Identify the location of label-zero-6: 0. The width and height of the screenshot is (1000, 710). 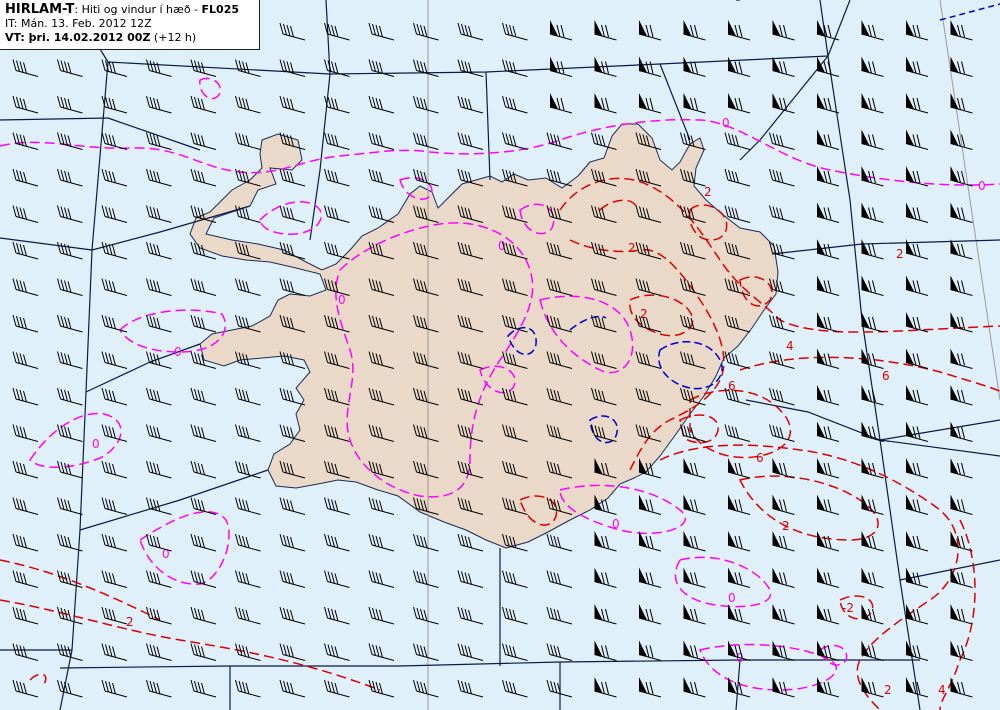
(732, 598).